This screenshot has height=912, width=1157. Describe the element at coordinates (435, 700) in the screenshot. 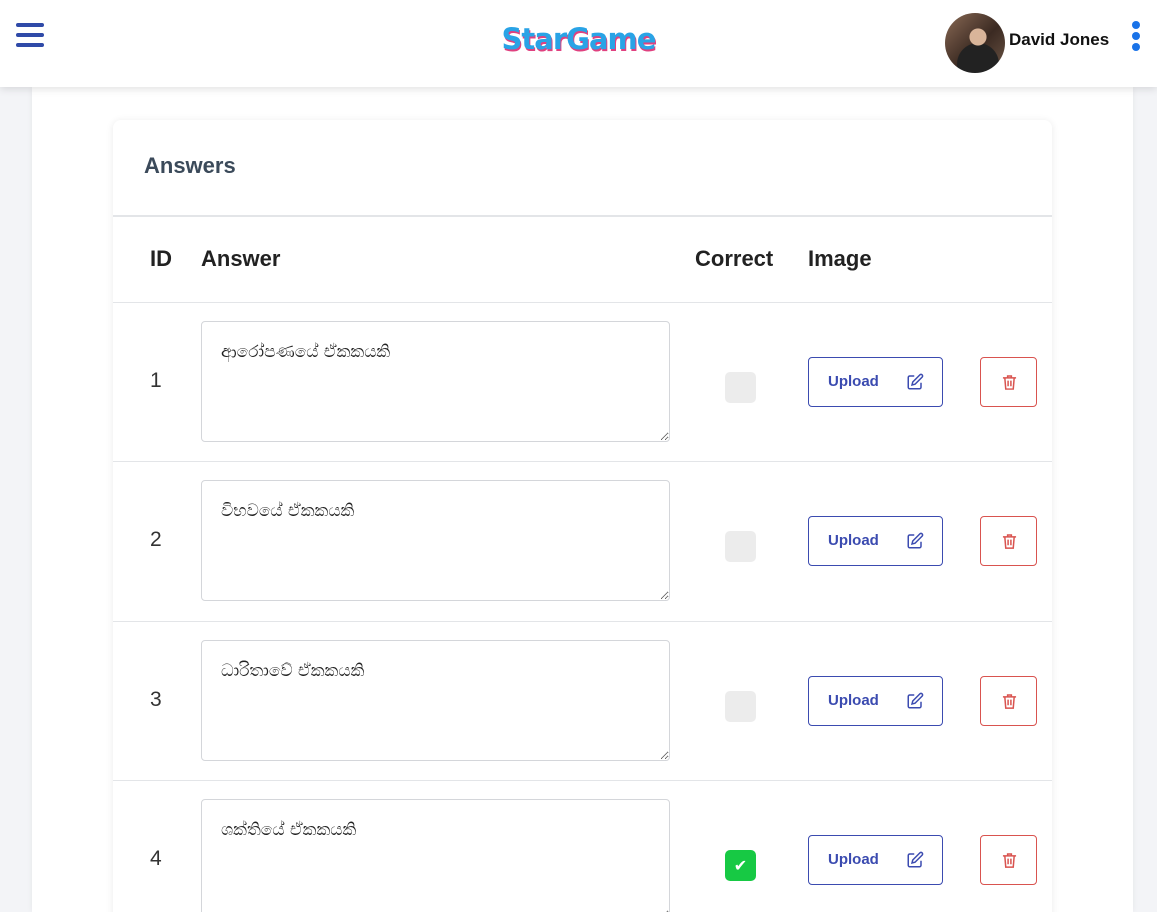

I see `answer-textarea: ධාරිතාවේ ඒකකයකි` at that location.